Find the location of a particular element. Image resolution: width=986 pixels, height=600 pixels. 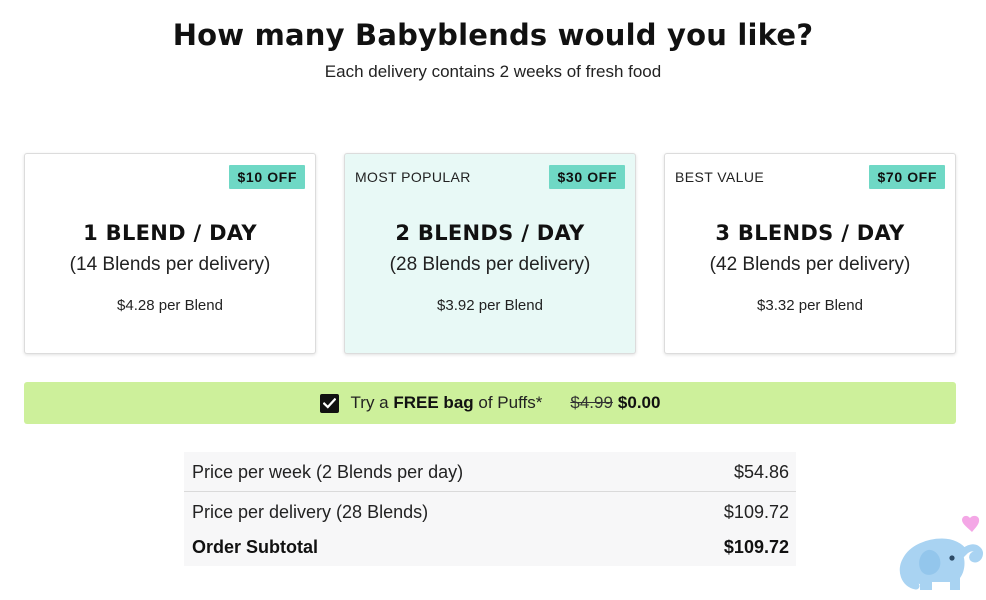

summary-label: Price per week (2 Blends per day) is located at coordinates (328, 472).